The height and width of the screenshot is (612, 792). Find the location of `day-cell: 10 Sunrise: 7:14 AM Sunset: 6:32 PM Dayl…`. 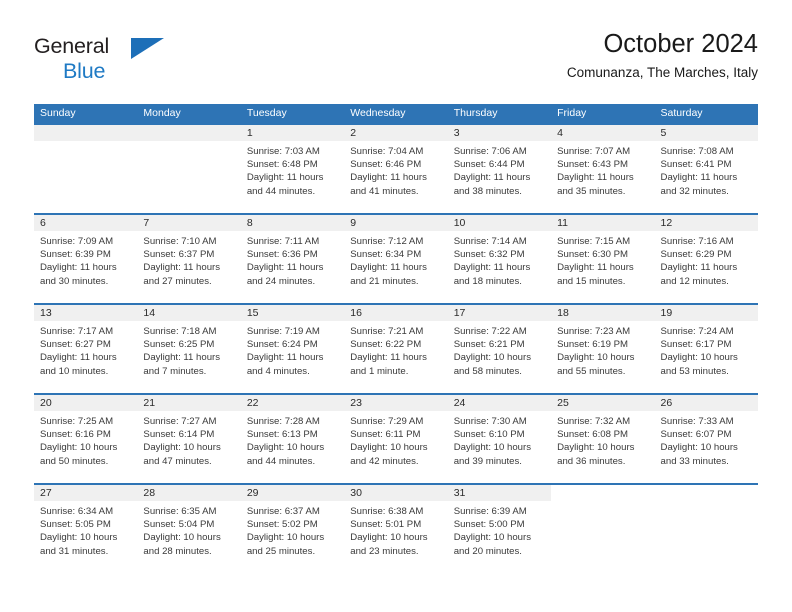

day-cell: 10 Sunrise: 7:14 AM Sunset: 6:32 PM Dayl… is located at coordinates (499, 259).